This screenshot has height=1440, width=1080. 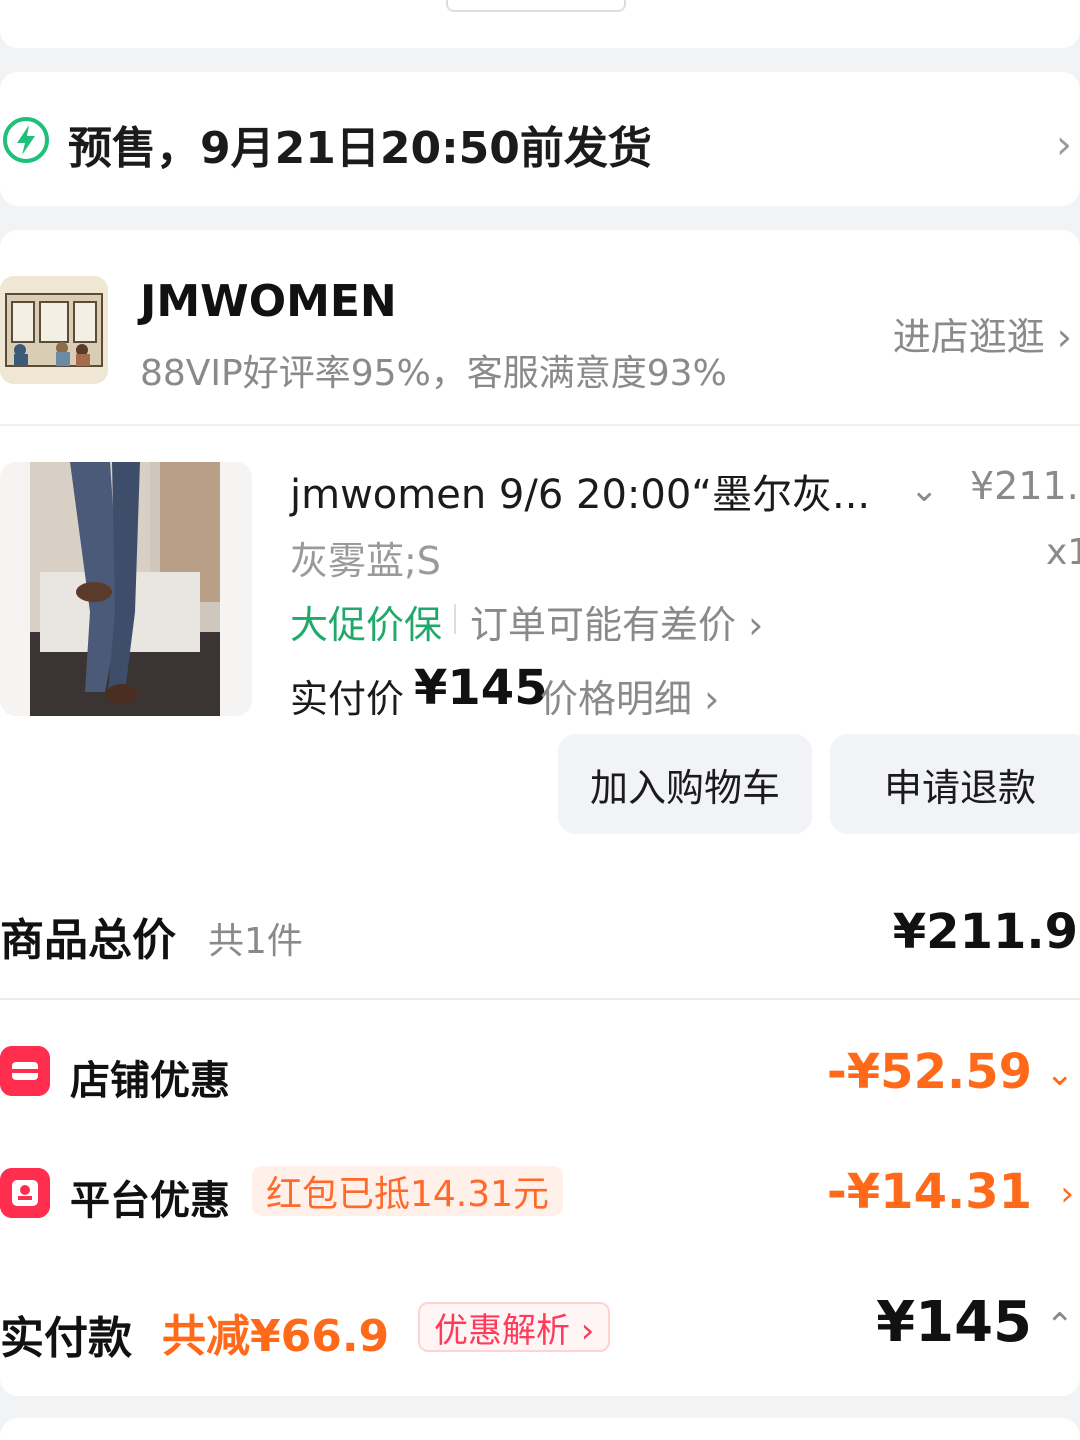 What do you see at coordinates (66, 1338) in the screenshot?
I see `actual-payment-label: 实付款` at bounding box center [66, 1338].